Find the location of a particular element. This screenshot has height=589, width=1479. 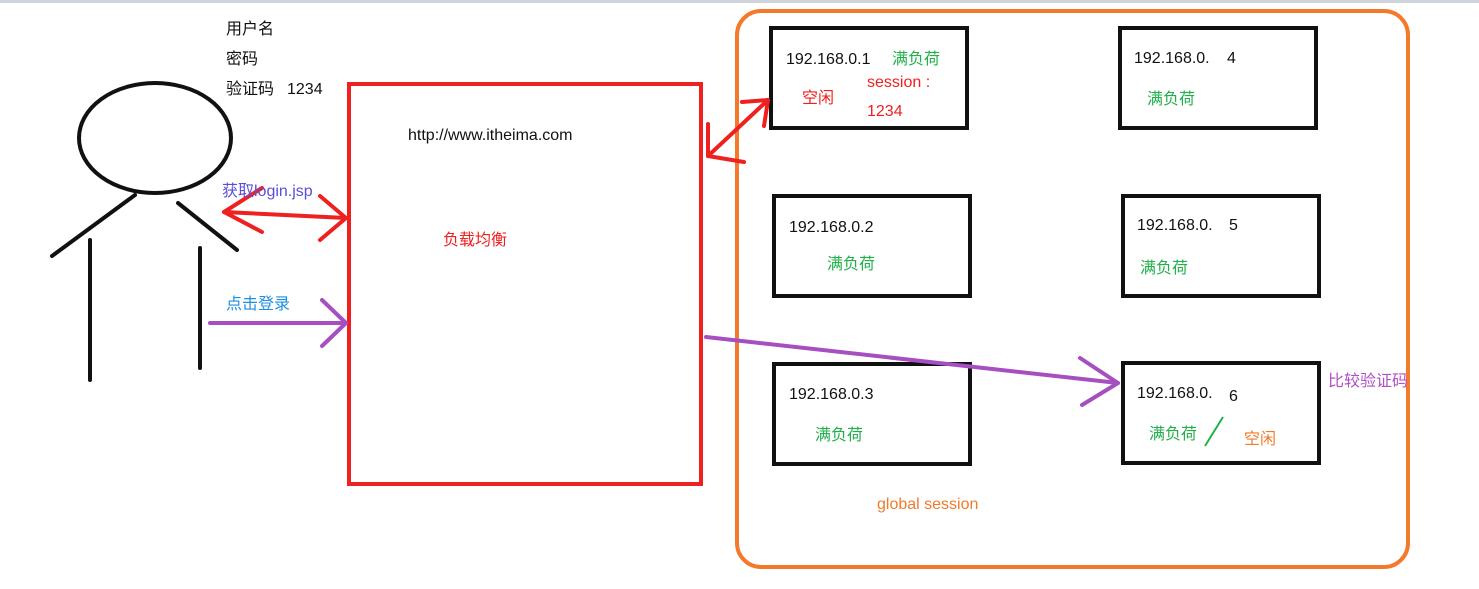

server6-ip: 192.168.0. is located at coordinates (1175, 393).